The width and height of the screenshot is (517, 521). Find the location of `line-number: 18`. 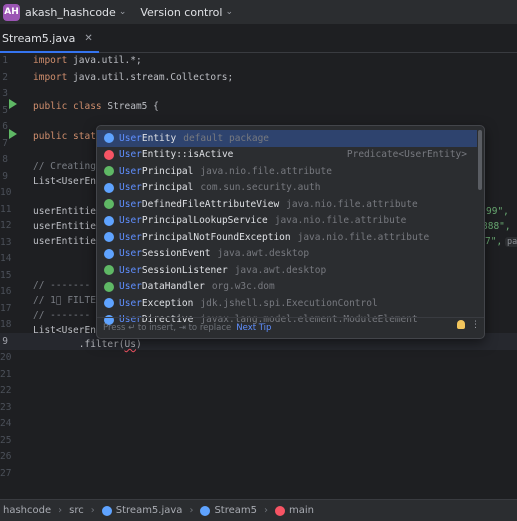

line-number: 18 is located at coordinates (6, 324).